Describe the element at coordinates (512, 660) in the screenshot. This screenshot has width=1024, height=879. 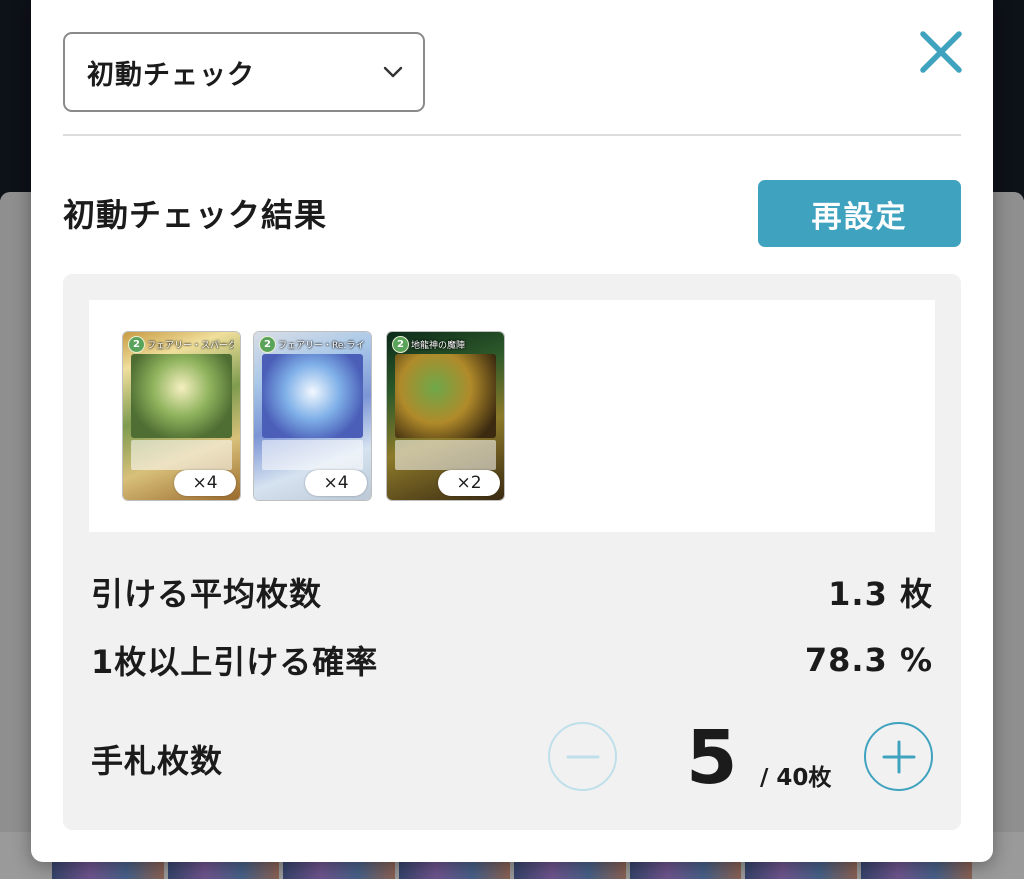
I see `probability-row: 1枚以上引ける確率 78.3 %` at that location.